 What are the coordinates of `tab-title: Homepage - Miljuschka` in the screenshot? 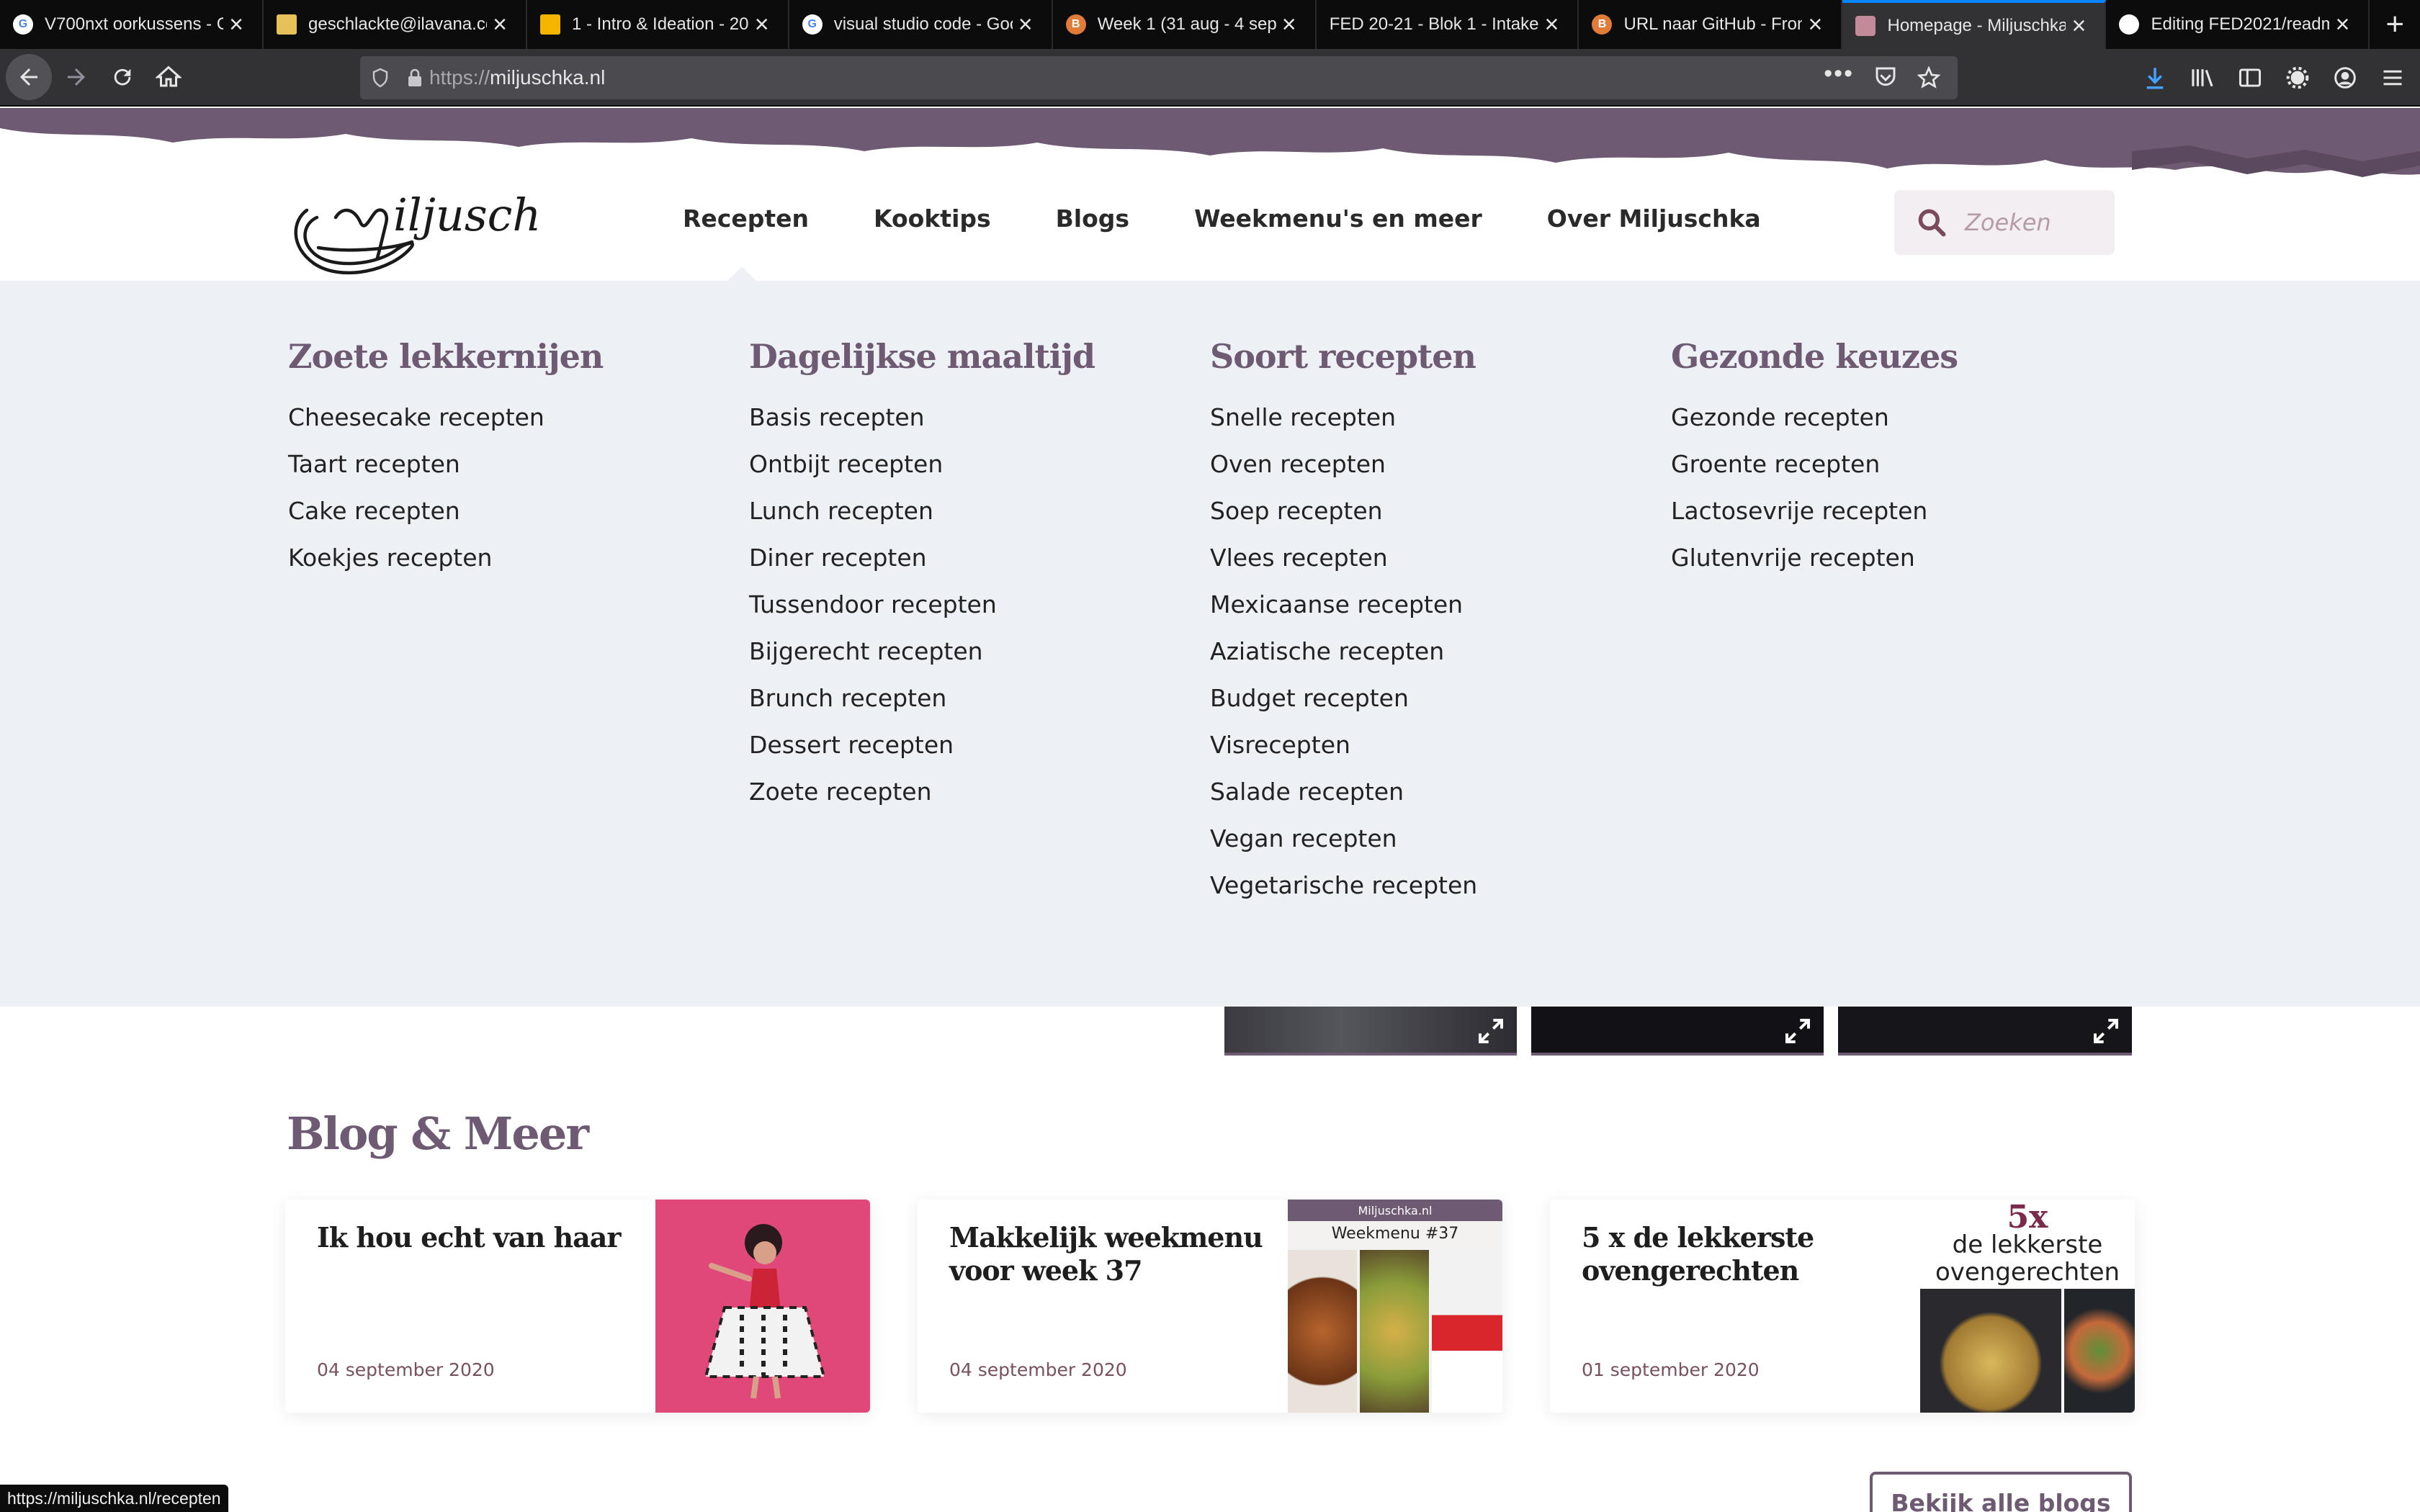 It's located at (1976, 25).